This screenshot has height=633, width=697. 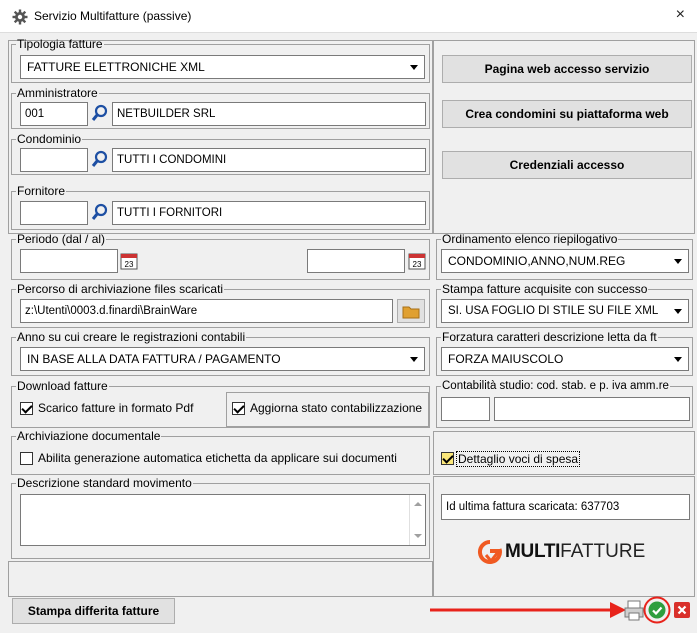 What do you see at coordinates (418, 536) in the screenshot?
I see `scroll-down-icon` at bounding box center [418, 536].